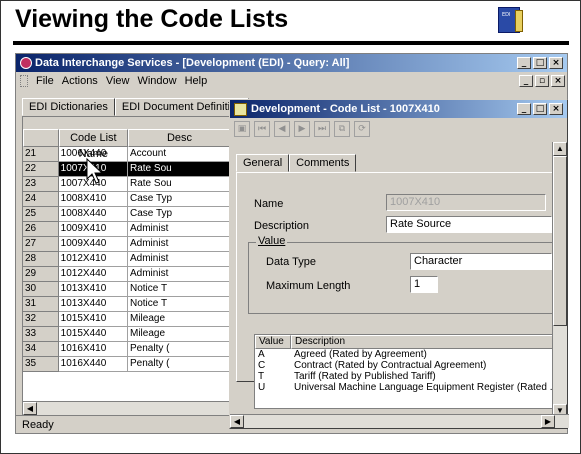 This screenshot has width=581, height=454. What do you see at coordinates (179, 154) in the screenshot?
I see `description-cell: Account` at bounding box center [179, 154].